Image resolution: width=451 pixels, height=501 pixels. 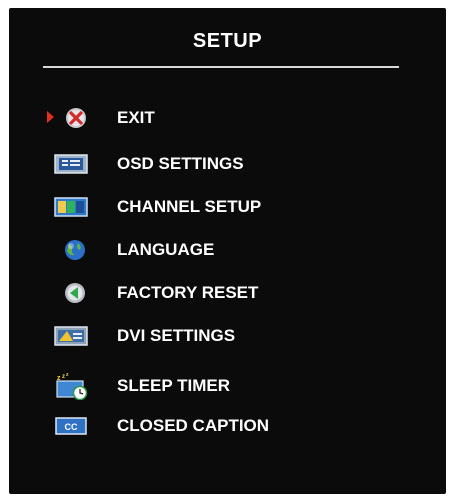 I want to click on osd-settings-icon, so click(x=71, y=164).